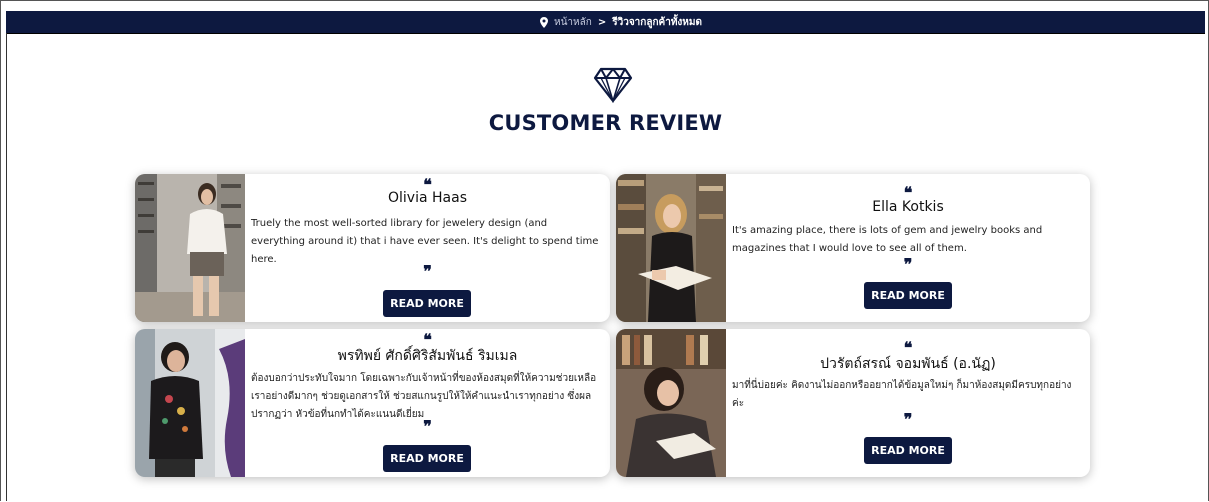 Image resolution: width=1209 pixels, height=502 pixels. I want to click on location-pin-icon, so click(544, 22).